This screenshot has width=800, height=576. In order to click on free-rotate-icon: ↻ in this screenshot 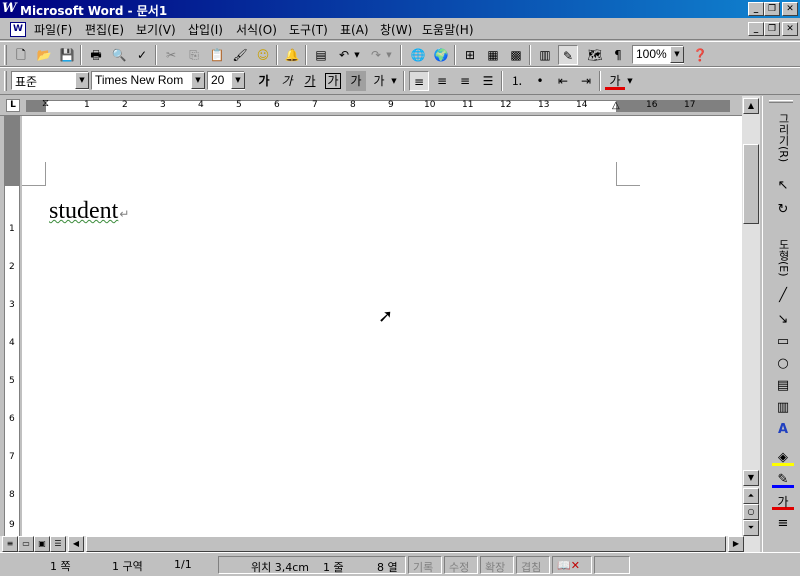, I will do `click(783, 210)`.